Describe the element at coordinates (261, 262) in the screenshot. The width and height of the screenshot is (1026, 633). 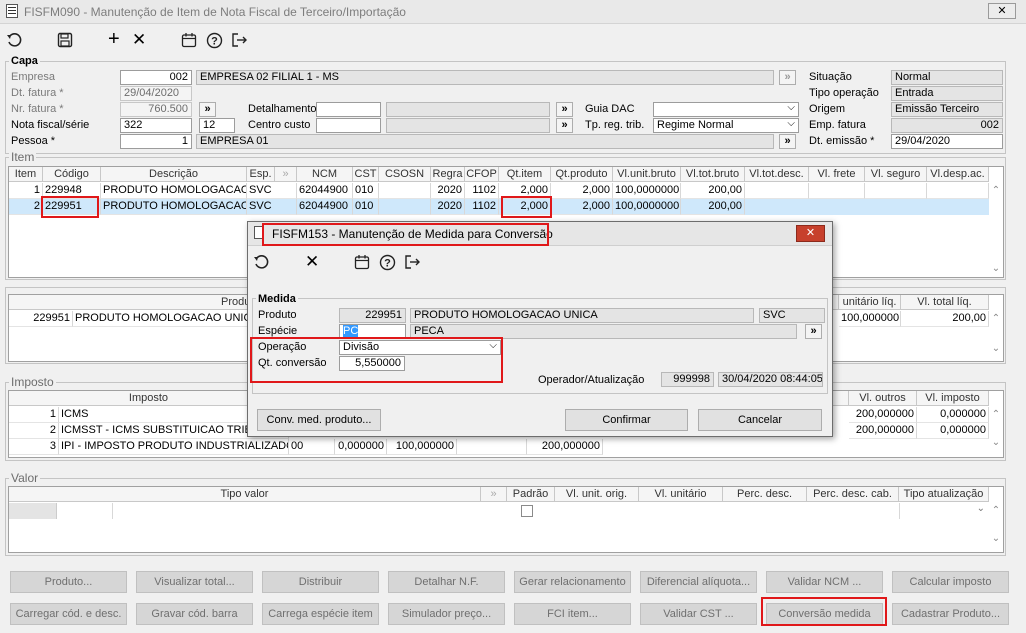
I see `dialog-undo-icon` at that location.